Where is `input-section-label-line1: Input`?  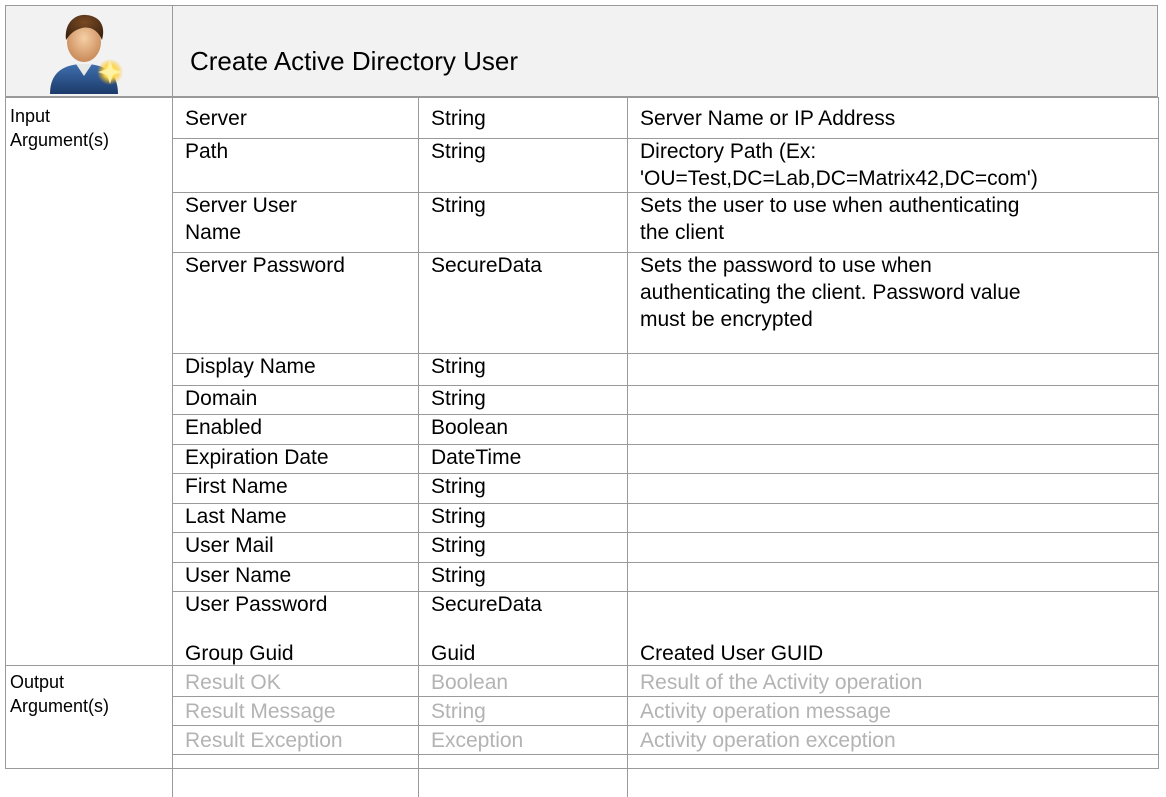 input-section-label-line1: Input is located at coordinates (30, 116).